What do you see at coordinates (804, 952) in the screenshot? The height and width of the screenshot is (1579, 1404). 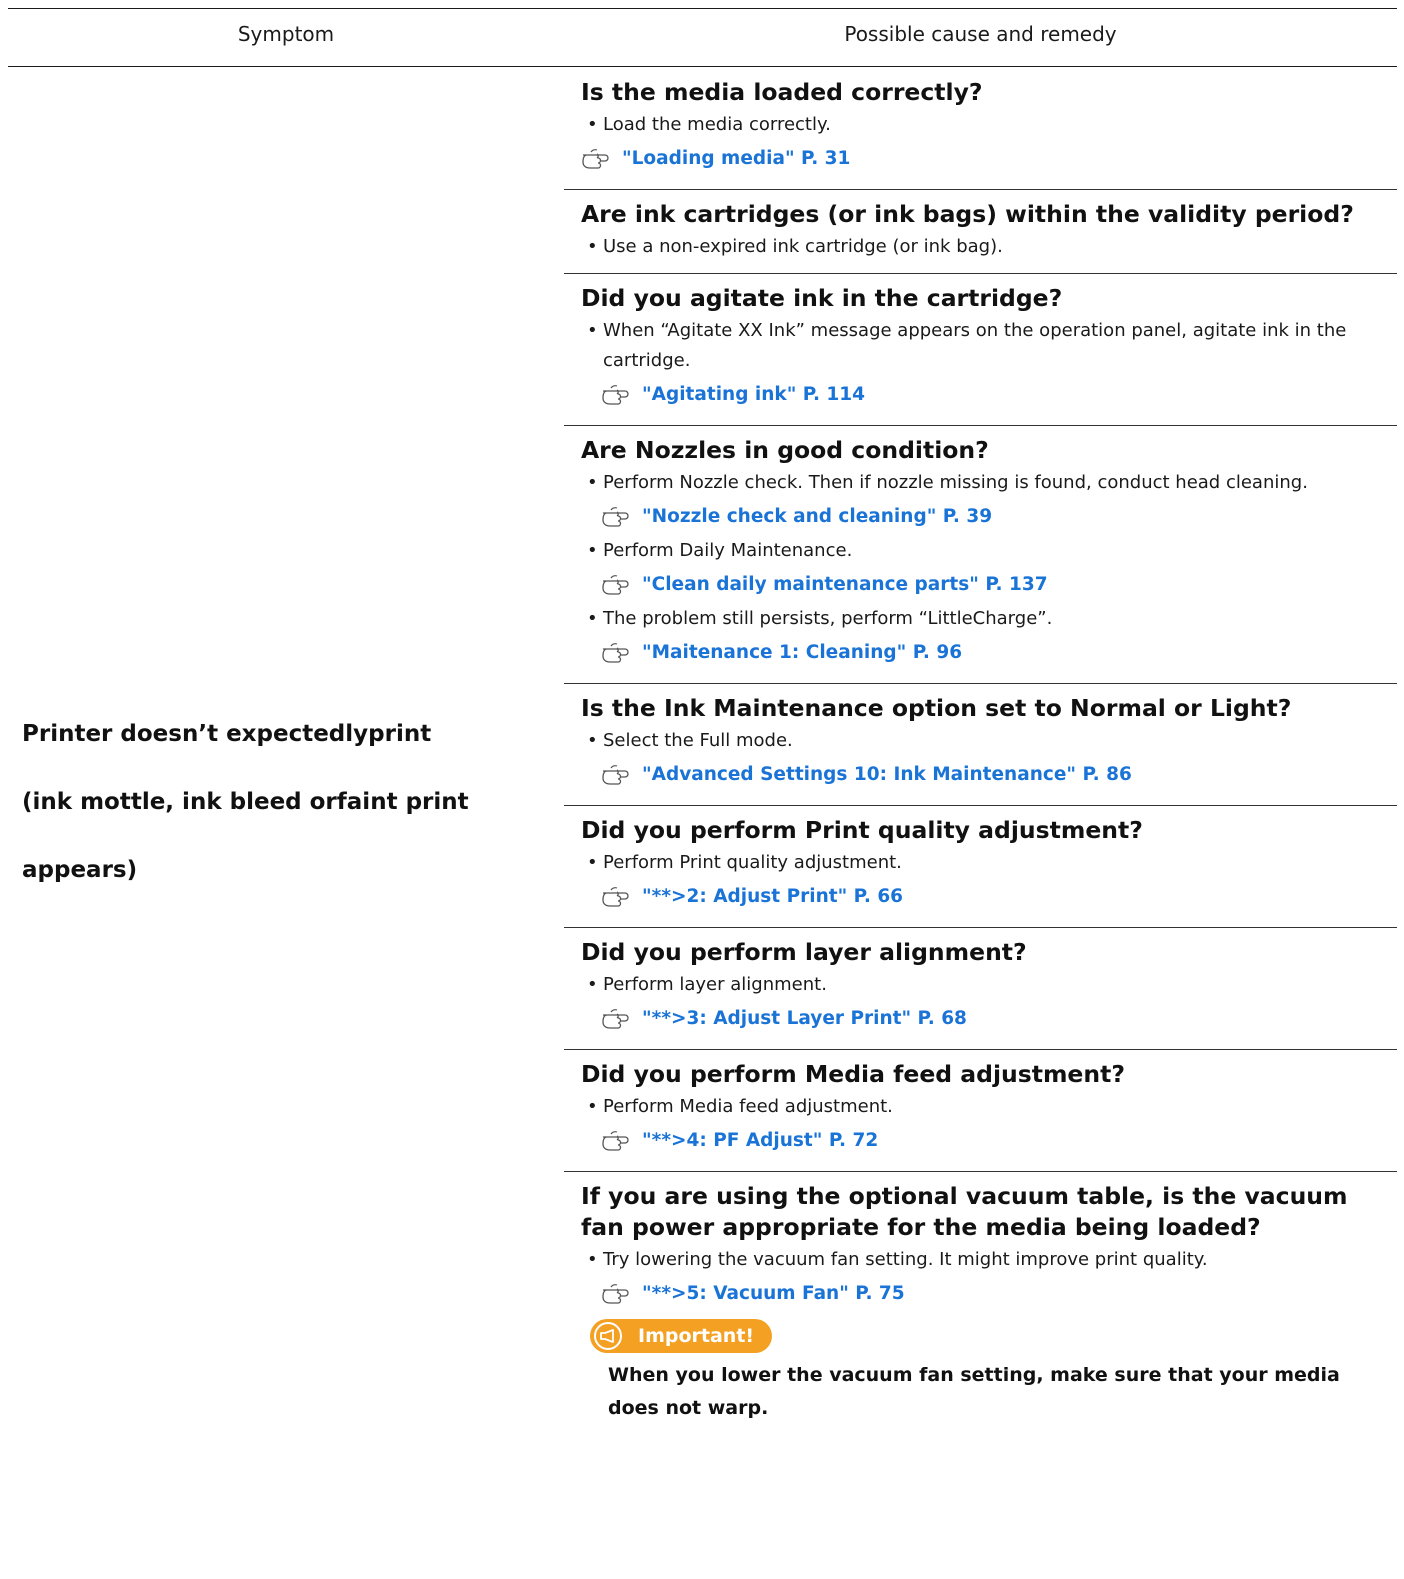 I see `remedy-question: Did you perform layer alignment?` at bounding box center [804, 952].